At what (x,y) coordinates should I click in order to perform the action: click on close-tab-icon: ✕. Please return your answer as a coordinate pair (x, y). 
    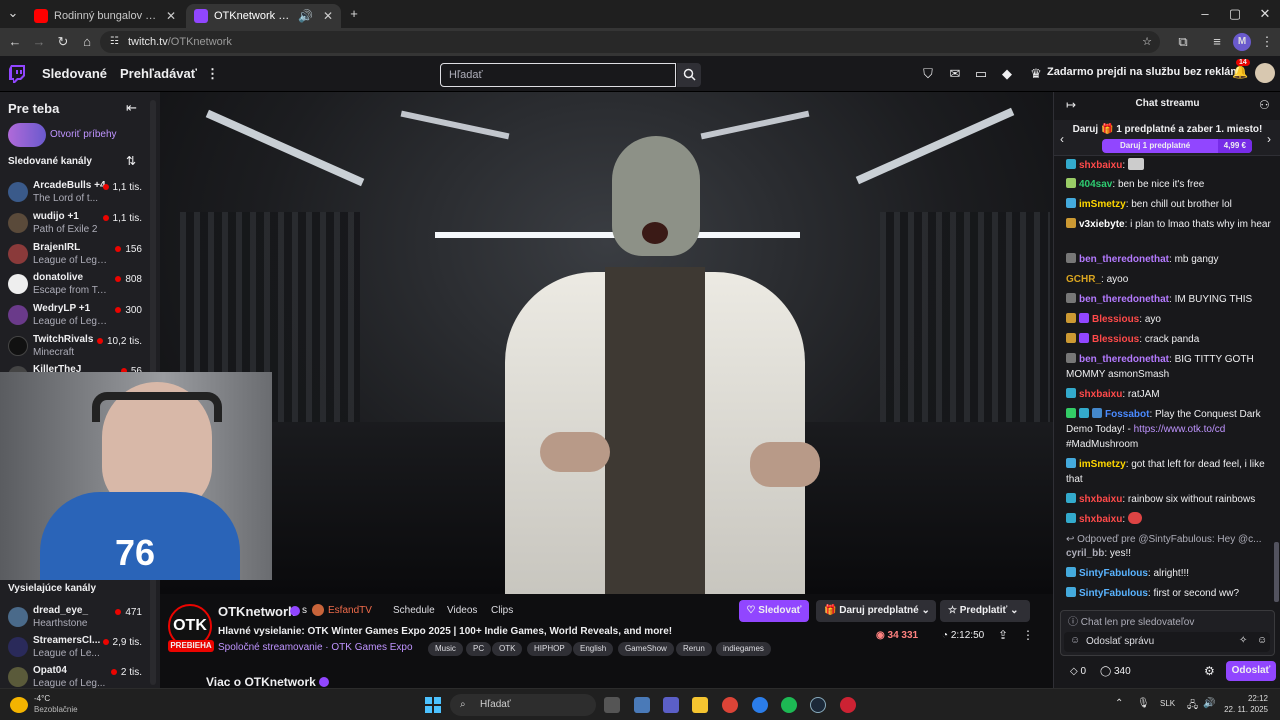
    Looking at the image, I should click on (171, 16).